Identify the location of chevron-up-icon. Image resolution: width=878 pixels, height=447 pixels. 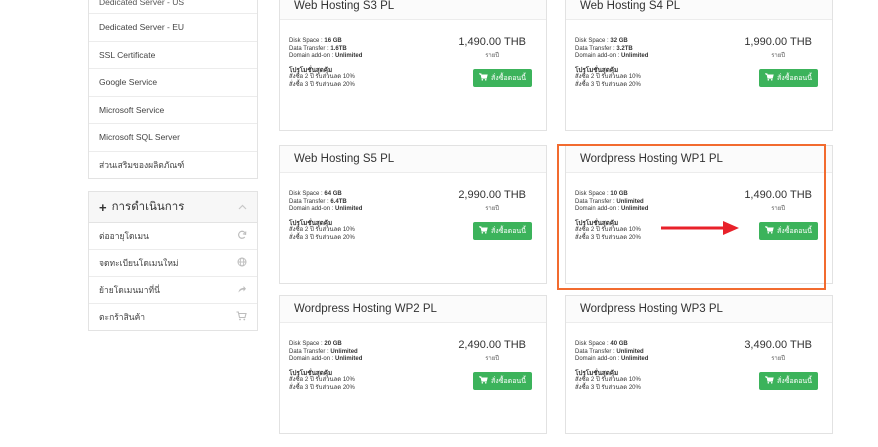
(242, 207).